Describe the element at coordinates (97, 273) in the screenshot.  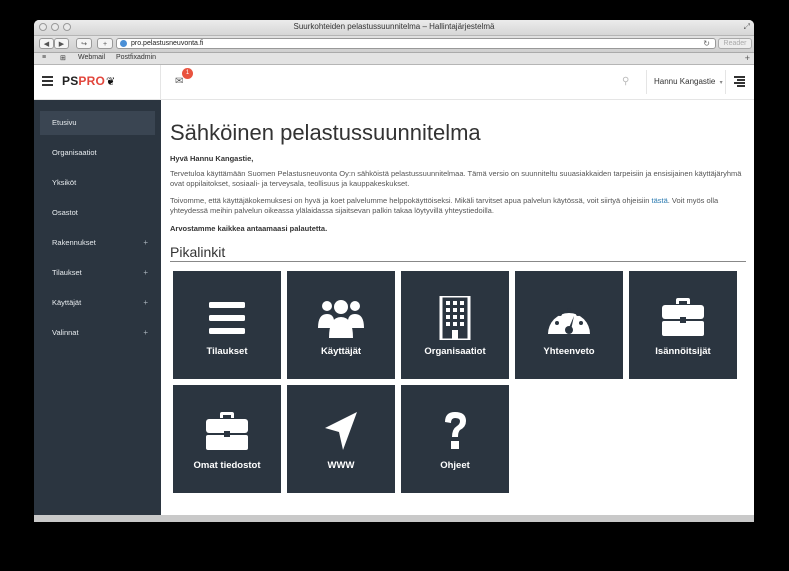
I see `sidebar-item-tilaukset: Tilaukset +` at that location.